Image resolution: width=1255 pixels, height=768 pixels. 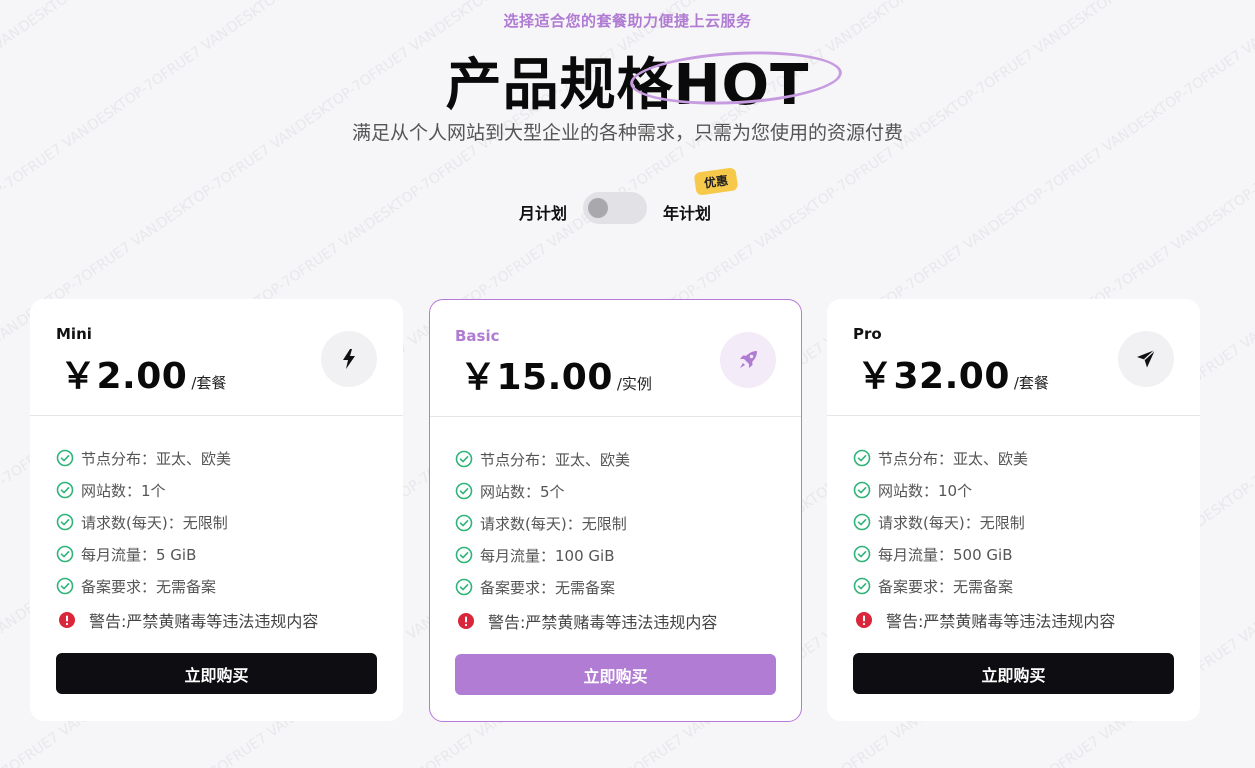 What do you see at coordinates (634, 384) in the screenshot?
I see `price-unit: /实例` at bounding box center [634, 384].